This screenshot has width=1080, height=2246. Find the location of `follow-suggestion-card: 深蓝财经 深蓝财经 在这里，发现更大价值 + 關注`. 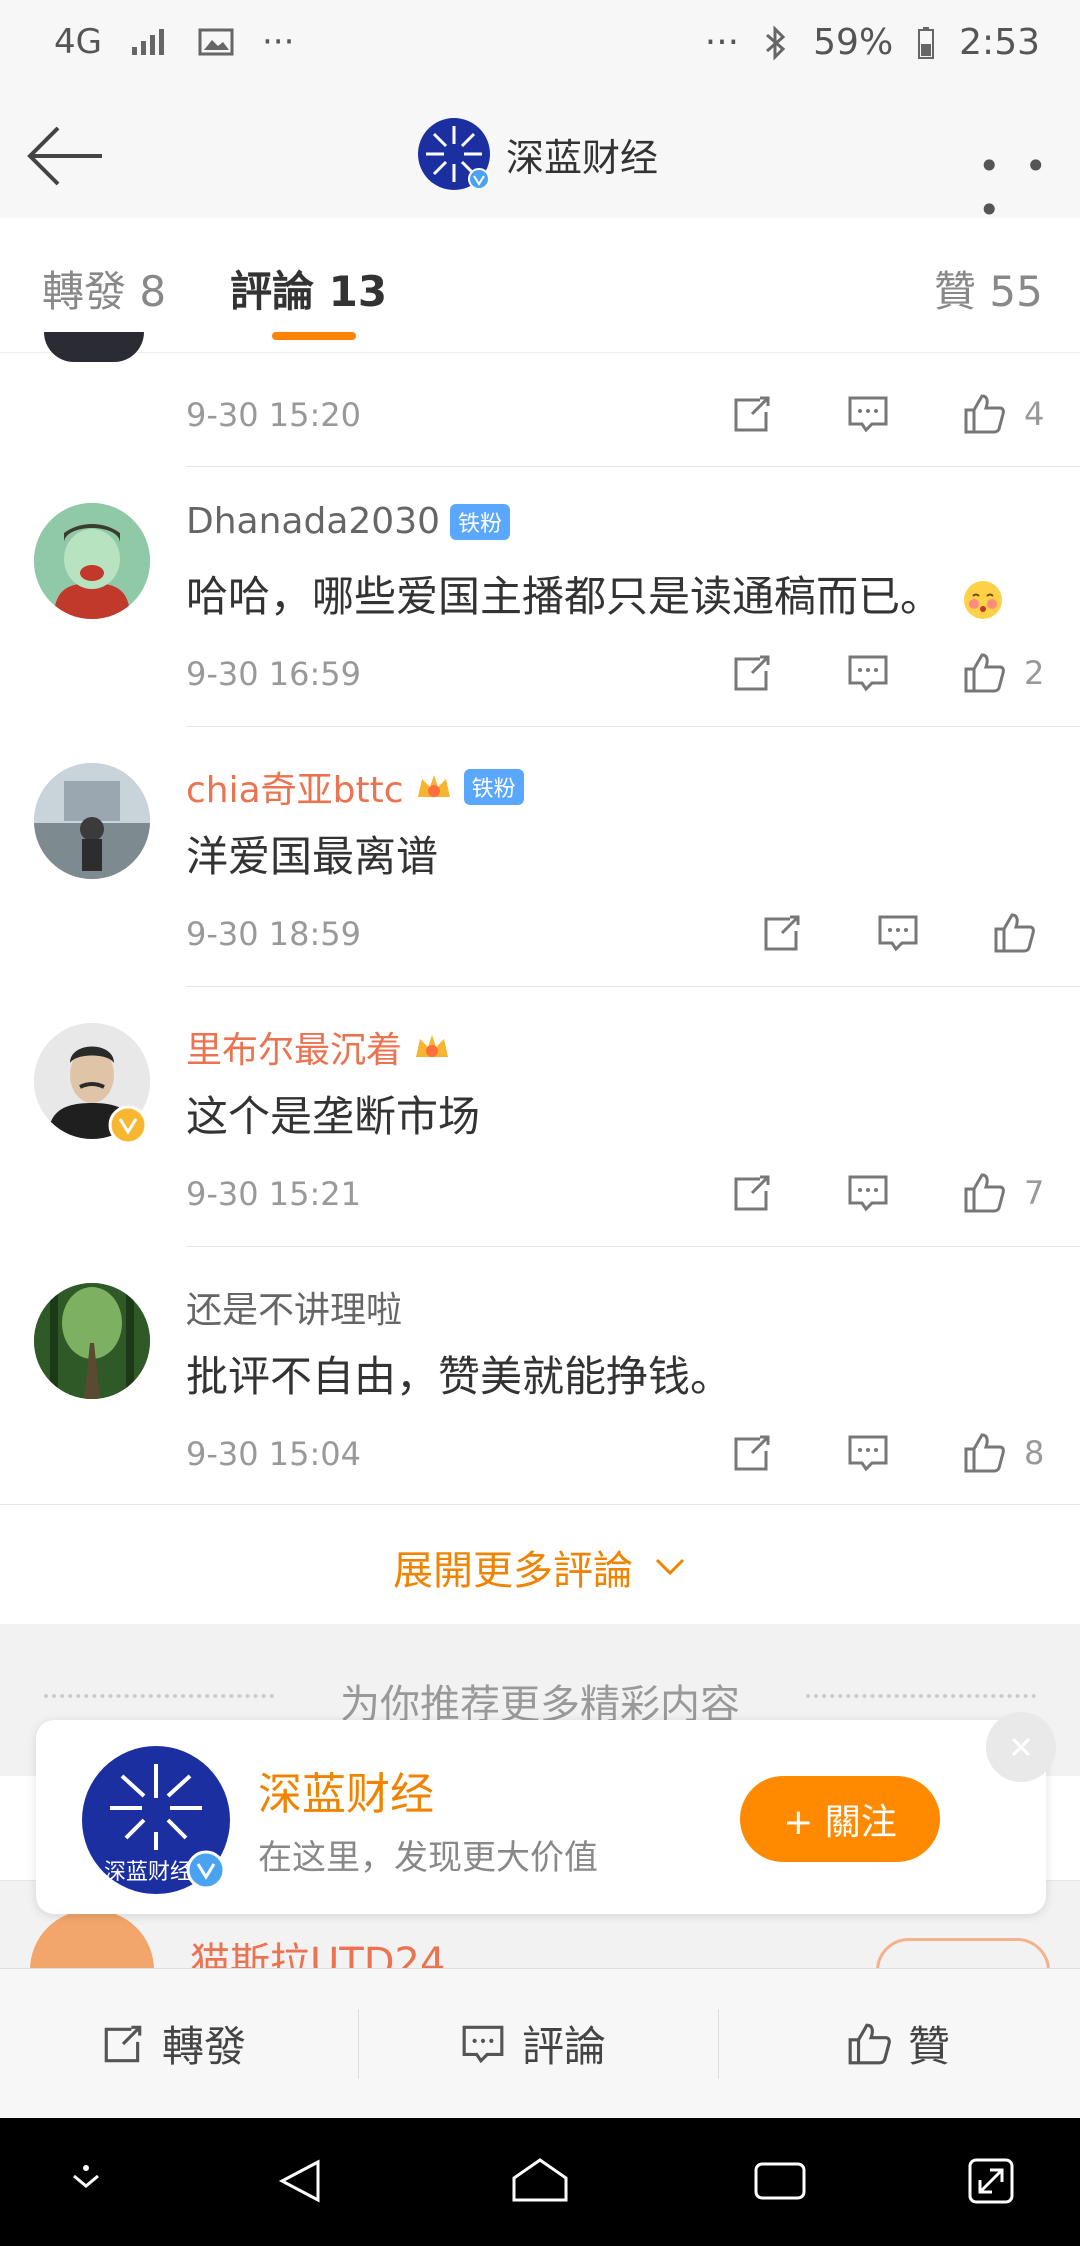

follow-suggestion-card: 深蓝财经 深蓝财经 在这里，发现更大价值 + 關注 is located at coordinates (546, 1813).